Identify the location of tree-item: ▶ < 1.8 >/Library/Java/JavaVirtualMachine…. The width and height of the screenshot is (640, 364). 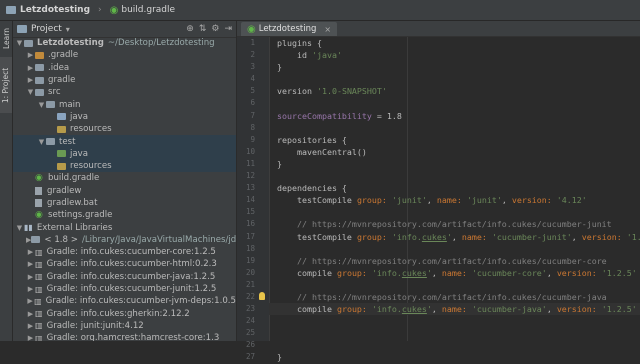
(124, 240).